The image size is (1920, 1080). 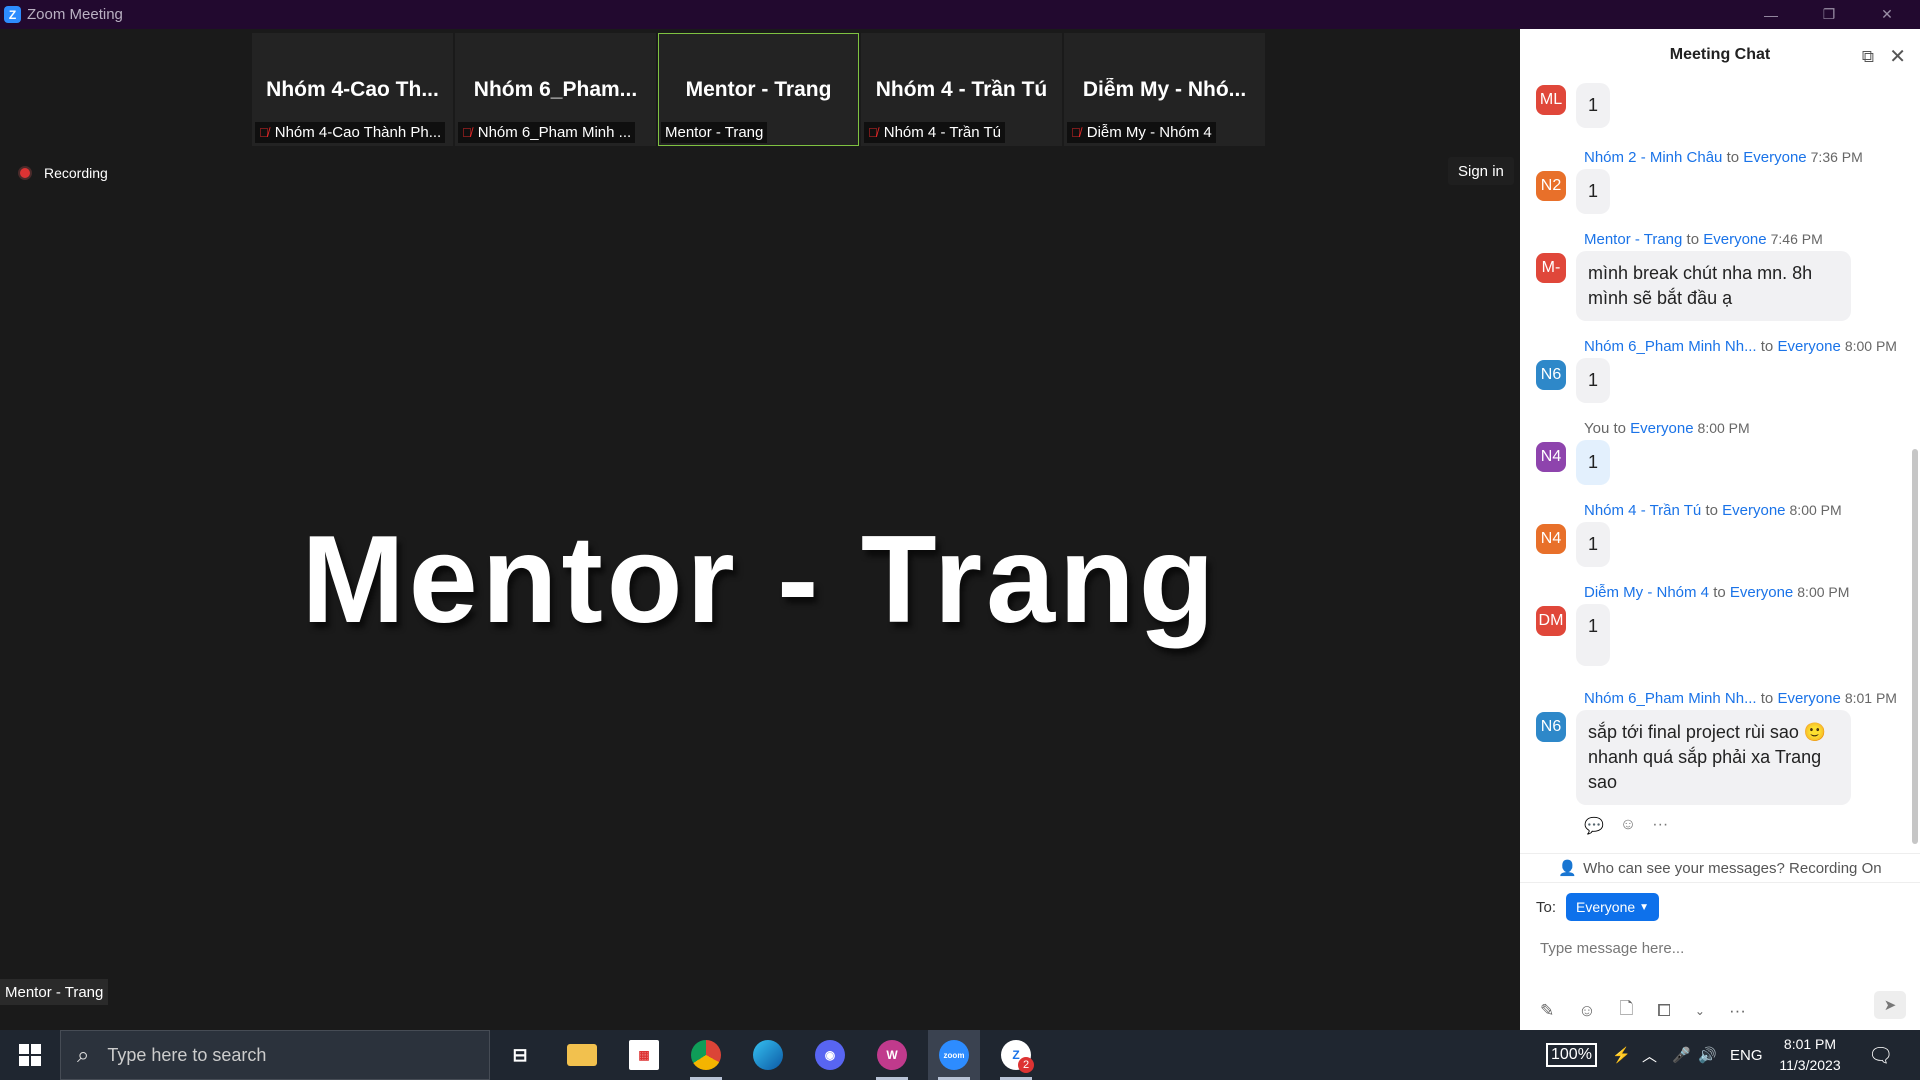 What do you see at coordinates (892, 1055) in the screenshot?
I see `wps-office-icon: W` at bounding box center [892, 1055].